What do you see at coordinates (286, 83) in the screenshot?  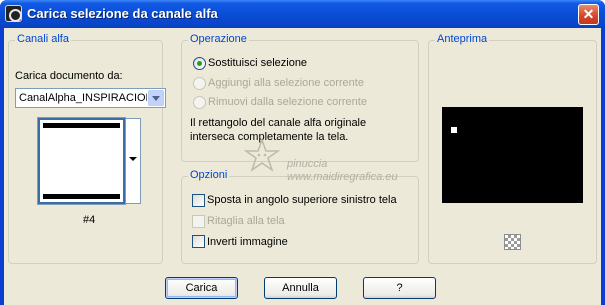 I see `radio-label: Aggiungi alla selezione corrente` at bounding box center [286, 83].